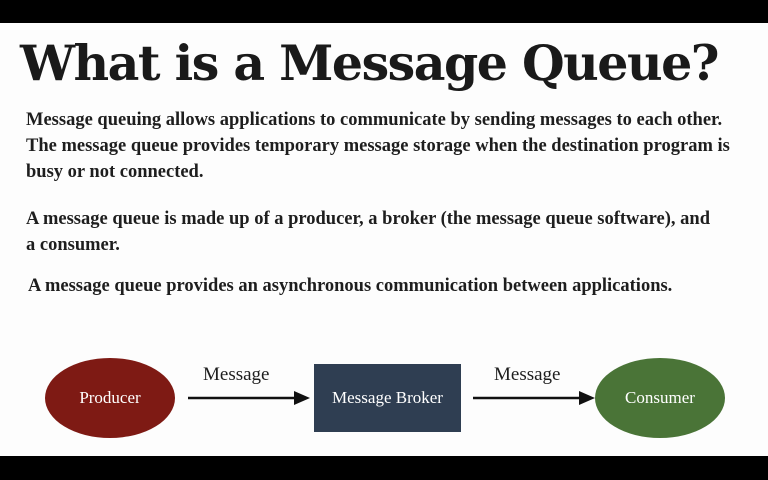  I want to click on message-broker-node: Message Broker, so click(387, 398).